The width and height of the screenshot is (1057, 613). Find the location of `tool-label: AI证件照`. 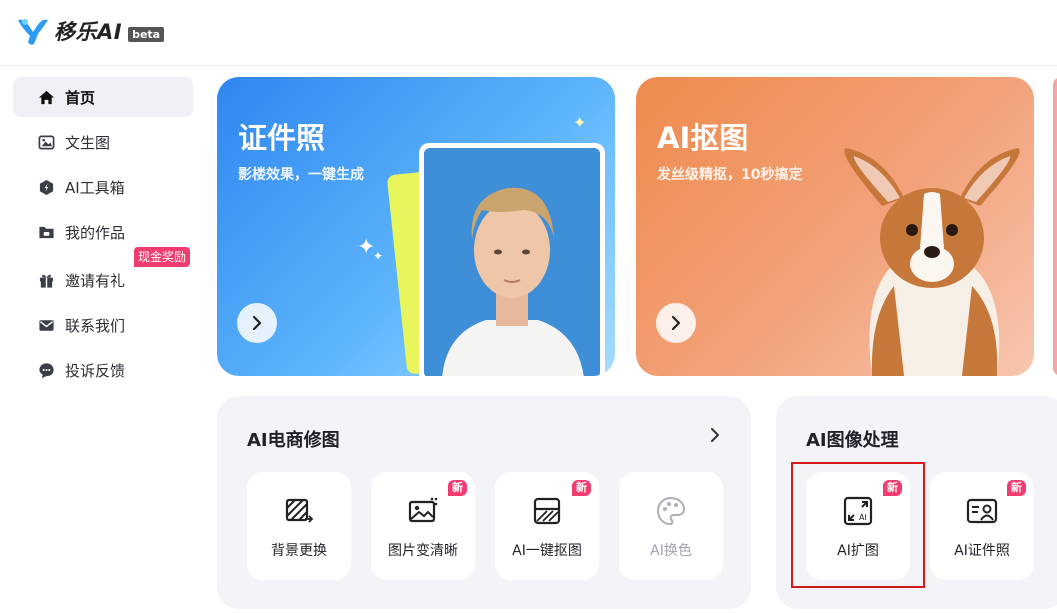

tool-label: AI证件照 is located at coordinates (982, 551).